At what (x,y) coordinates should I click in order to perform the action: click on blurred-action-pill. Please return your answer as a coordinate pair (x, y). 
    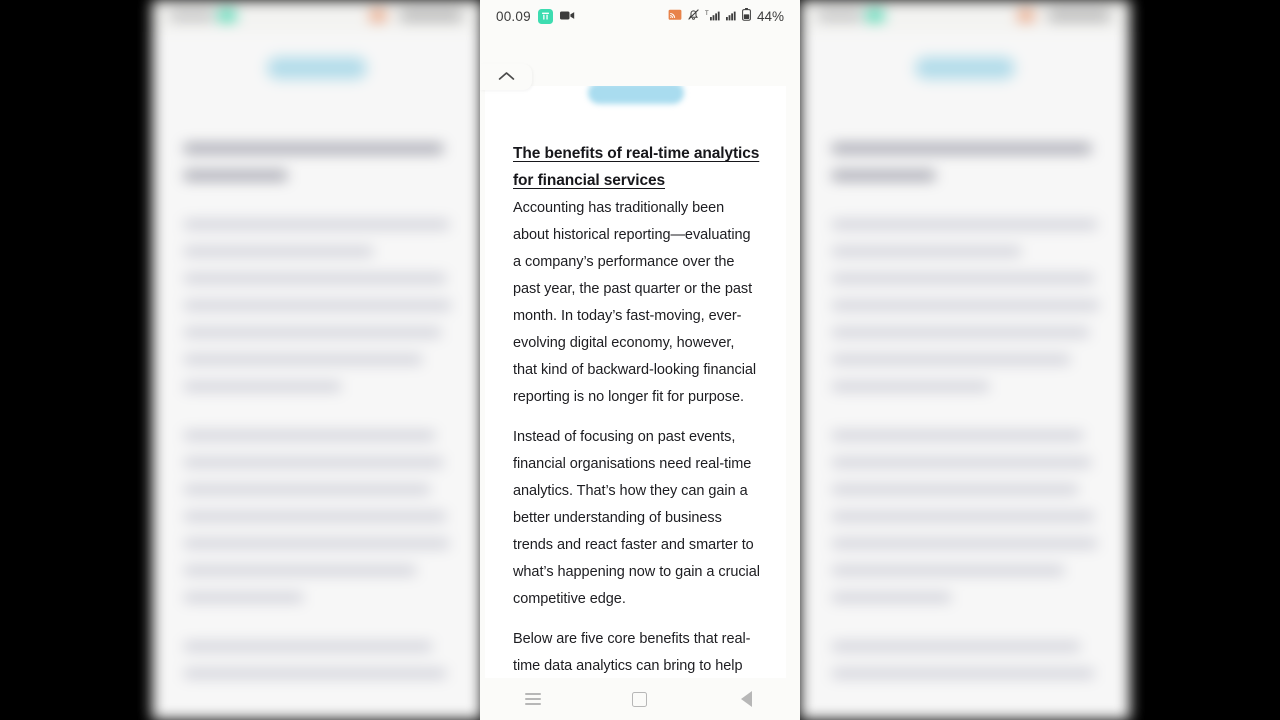
    Looking at the image, I should click on (635, 95).